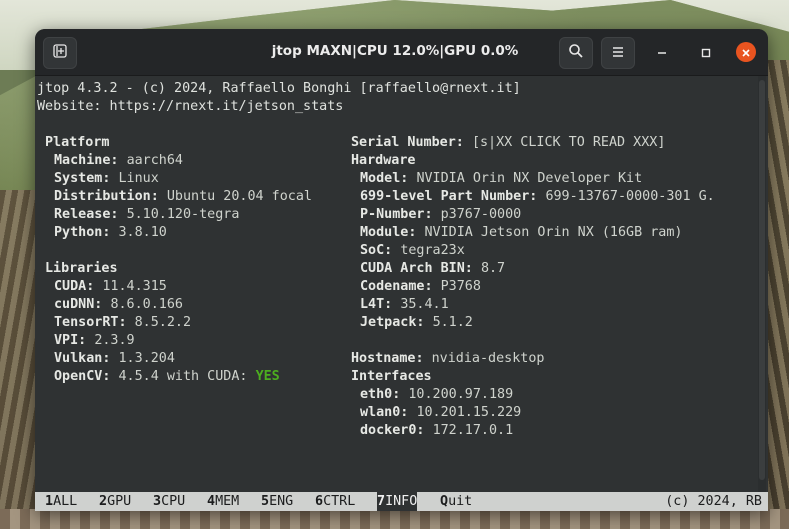  What do you see at coordinates (630, 196) in the screenshot?
I see `hardware-value: 699-13767-0000-301 G.` at bounding box center [630, 196].